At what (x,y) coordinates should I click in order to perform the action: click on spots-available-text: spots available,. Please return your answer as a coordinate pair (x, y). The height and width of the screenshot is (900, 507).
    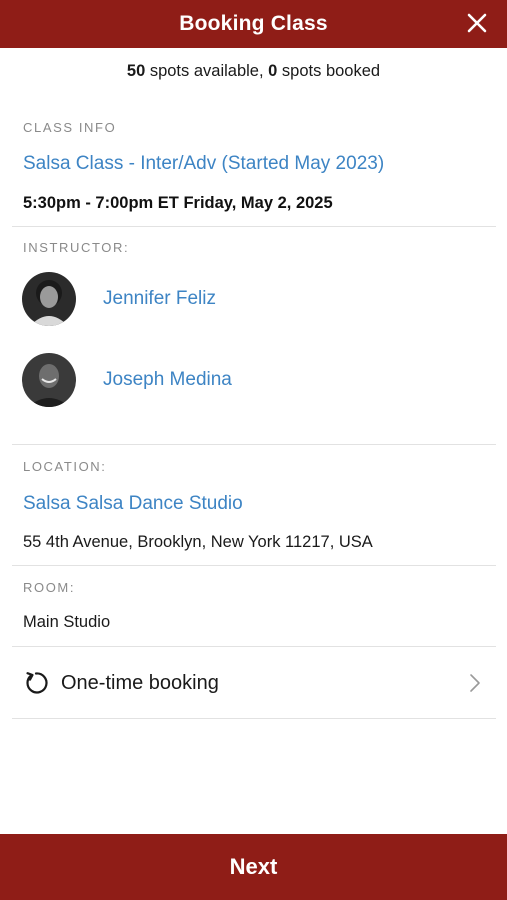
    Looking at the image, I should click on (207, 71).